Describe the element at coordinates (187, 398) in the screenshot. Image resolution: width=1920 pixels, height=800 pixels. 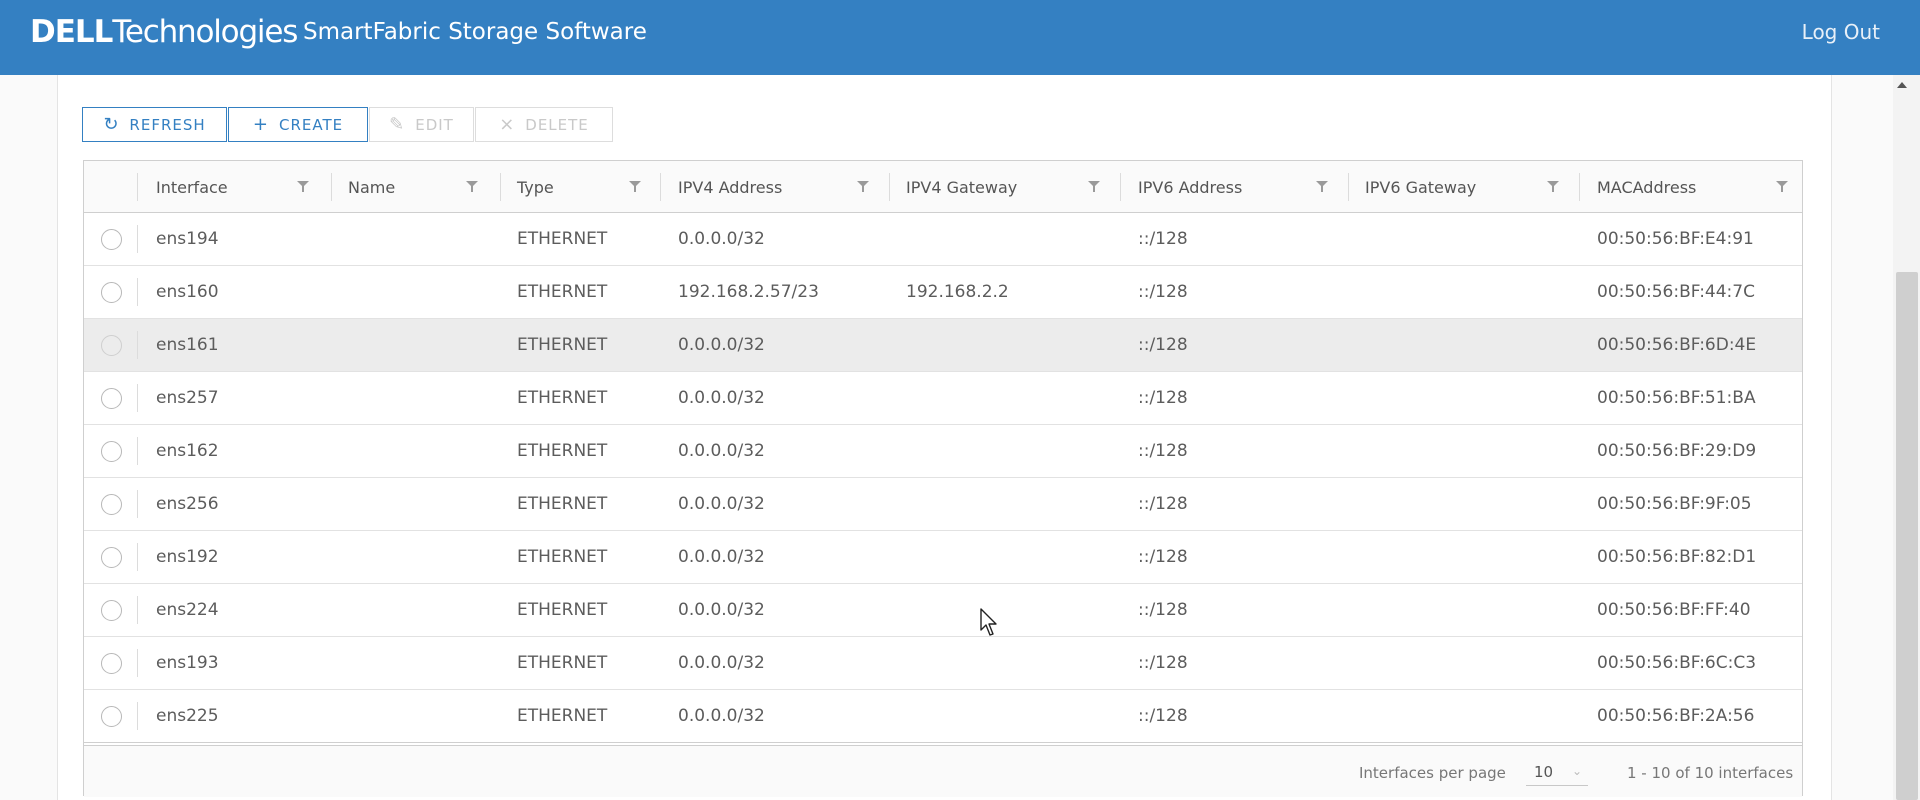
I see `cell-interface: ens257` at that location.